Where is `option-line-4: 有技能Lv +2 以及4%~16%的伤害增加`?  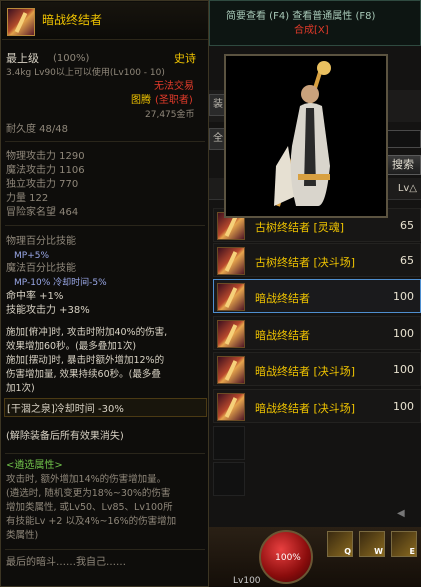
option-line-4: 有技能Lv +2 以及4%~16%的伤害增加 is located at coordinates (91, 521).